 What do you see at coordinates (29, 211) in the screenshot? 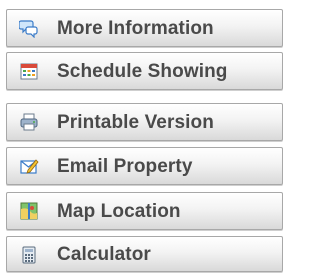
I see `map-icon` at bounding box center [29, 211].